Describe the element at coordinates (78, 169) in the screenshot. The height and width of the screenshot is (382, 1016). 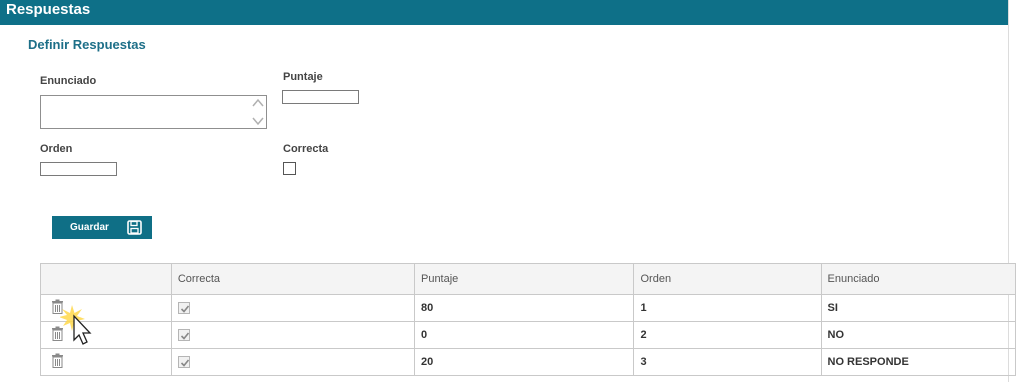
I see `orden-input` at that location.